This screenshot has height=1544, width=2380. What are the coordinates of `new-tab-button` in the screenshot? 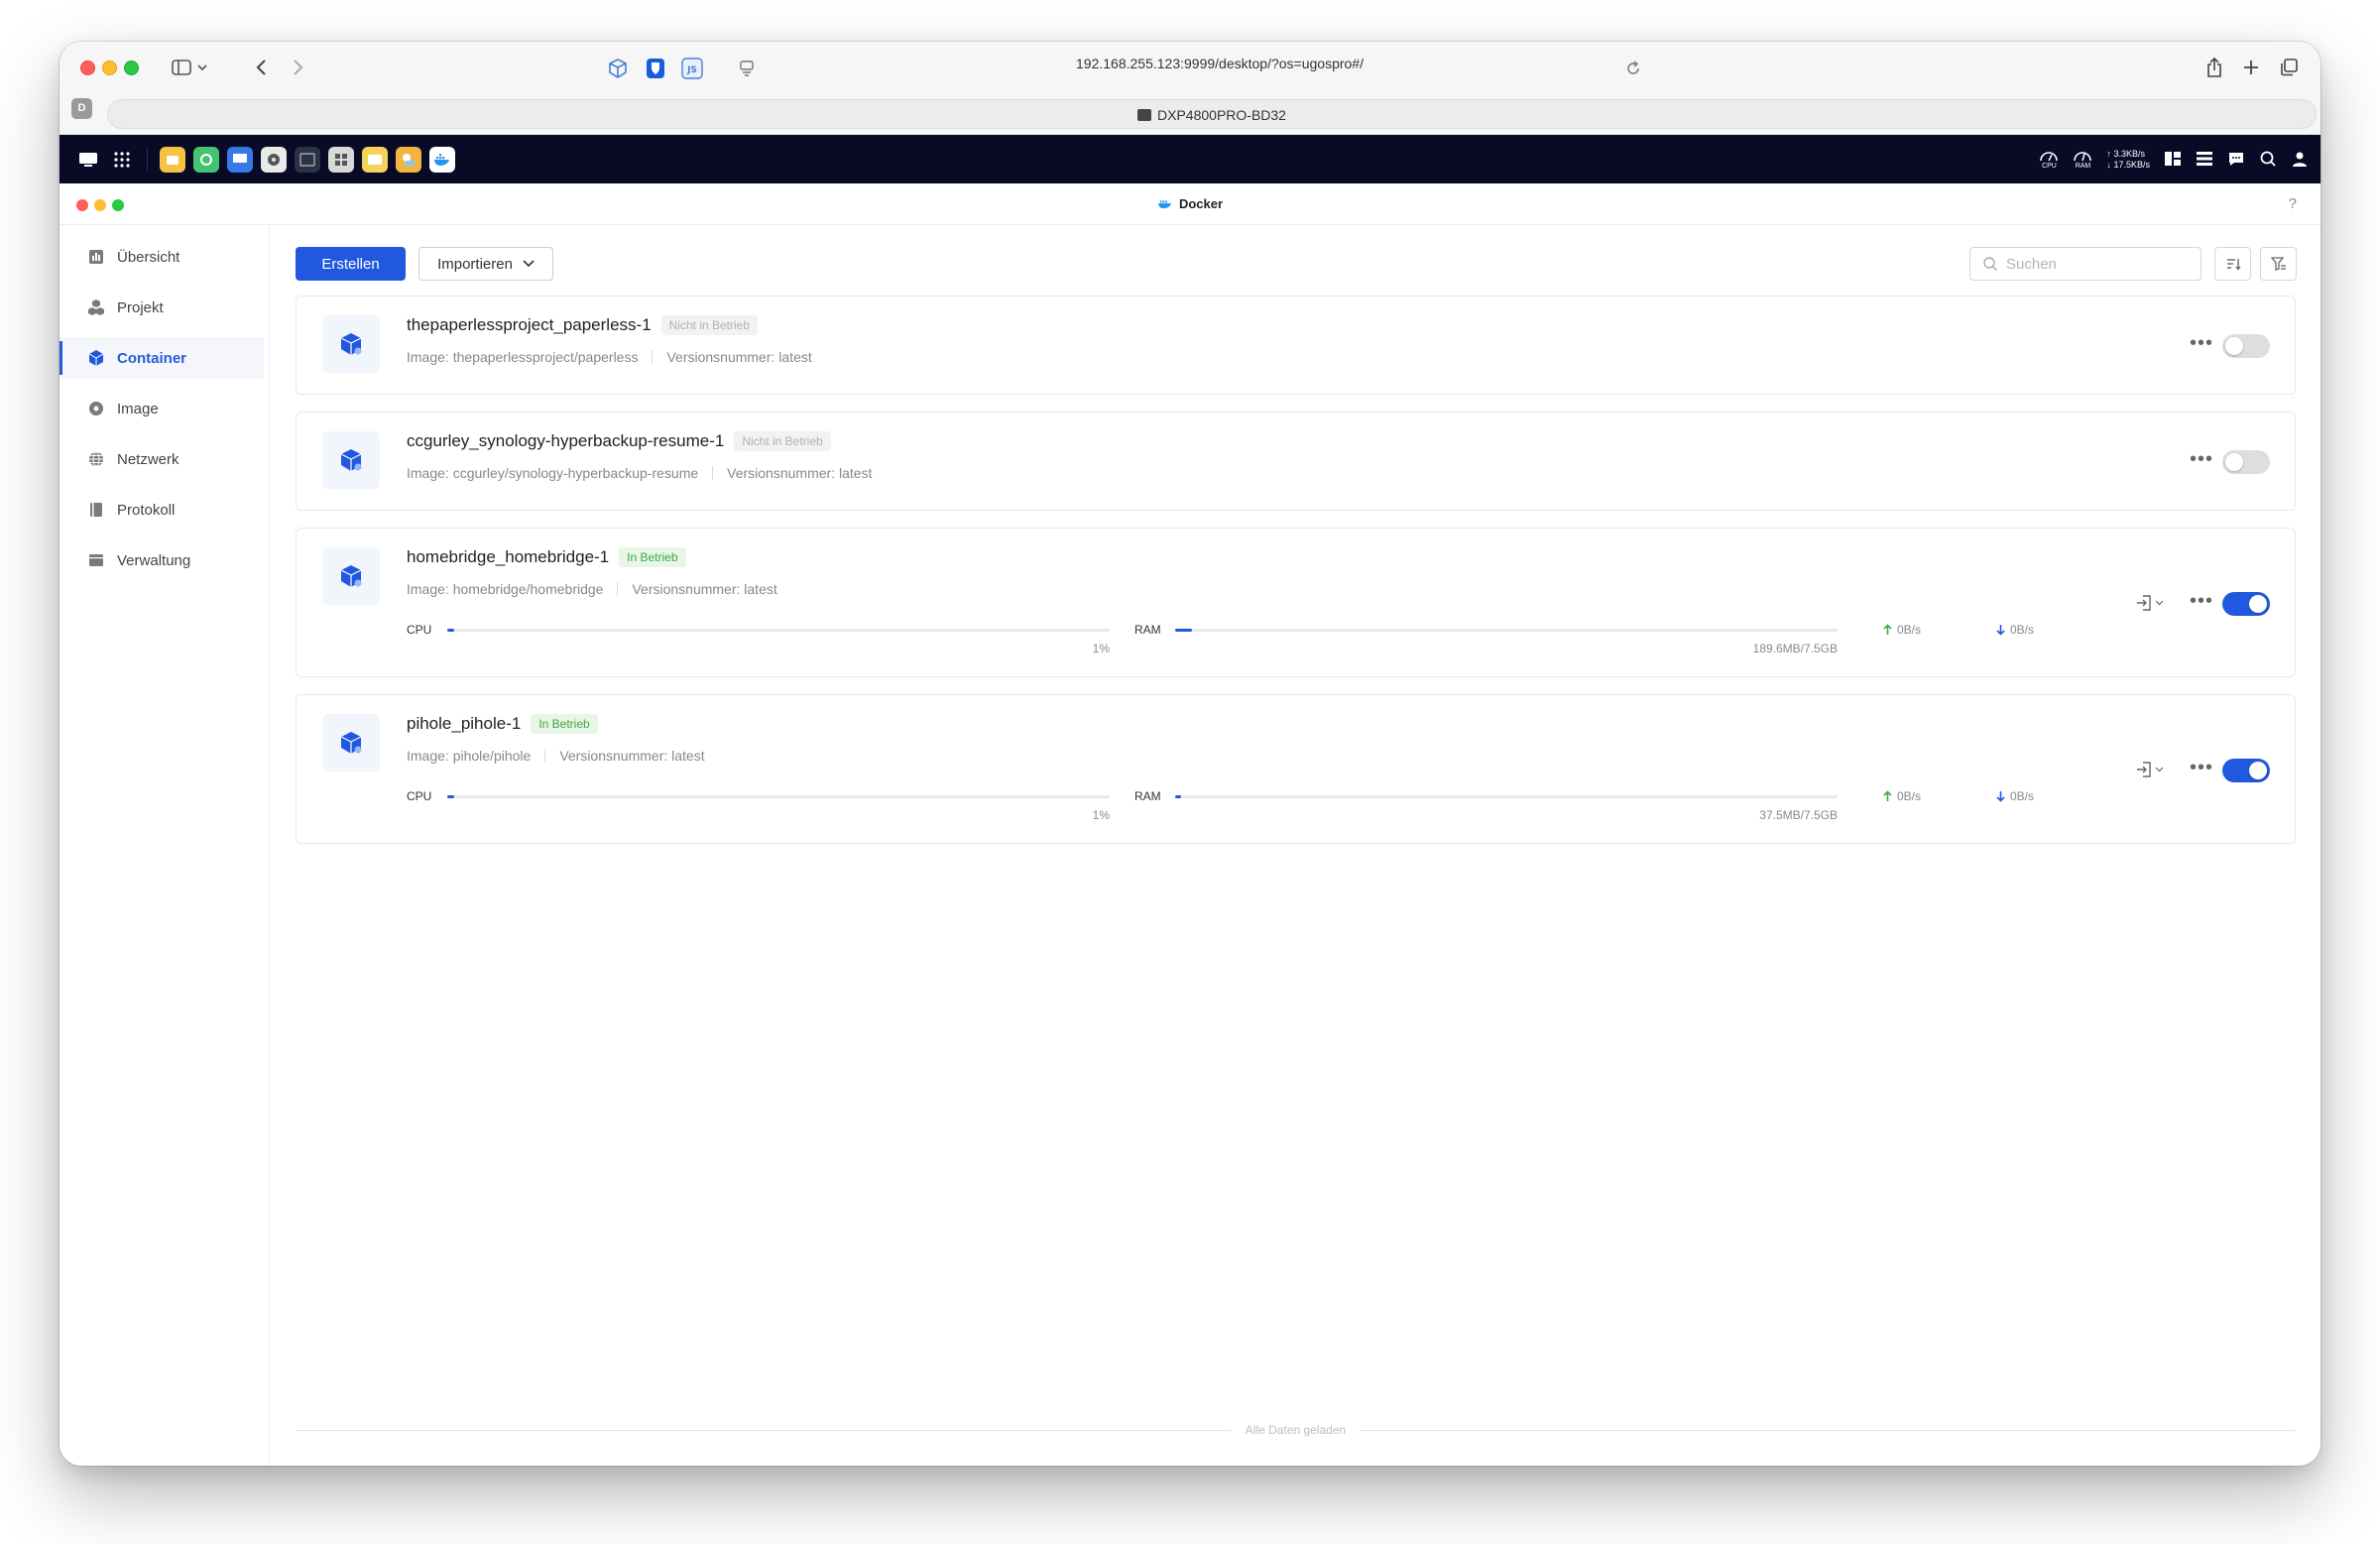 It's located at (2251, 67).